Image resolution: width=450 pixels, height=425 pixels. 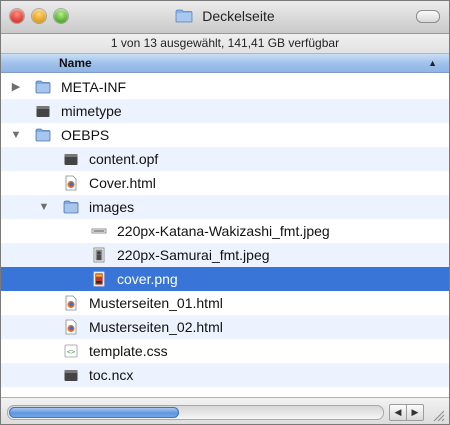 What do you see at coordinates (225, 183) in the screenshot?
I see `list-item: Cover.html` at bounding box center [225, 183].